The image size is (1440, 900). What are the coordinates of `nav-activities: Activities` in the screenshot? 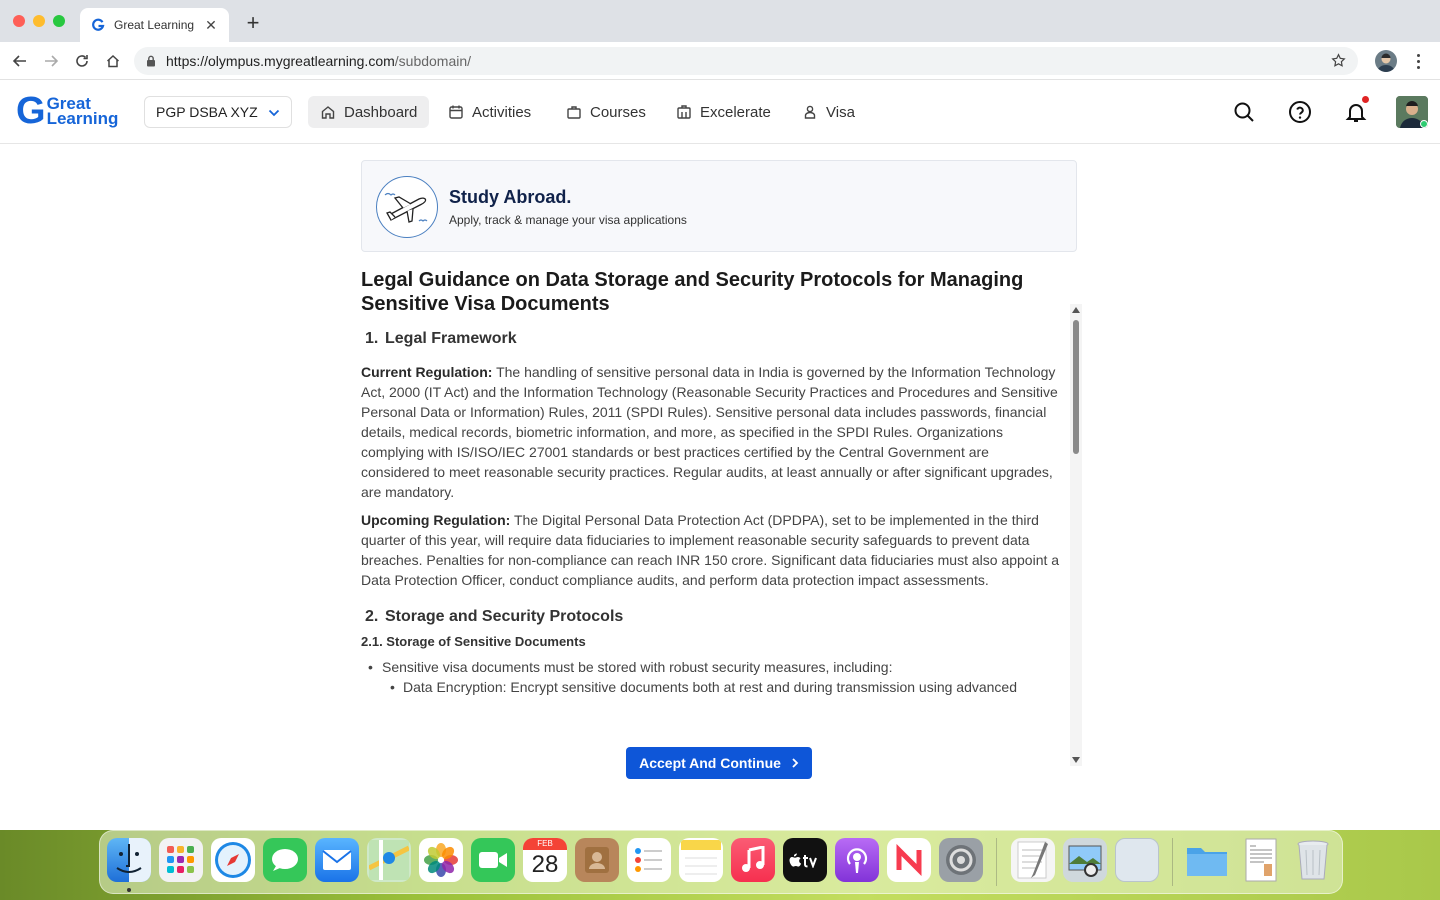 It's located at (489, 112).